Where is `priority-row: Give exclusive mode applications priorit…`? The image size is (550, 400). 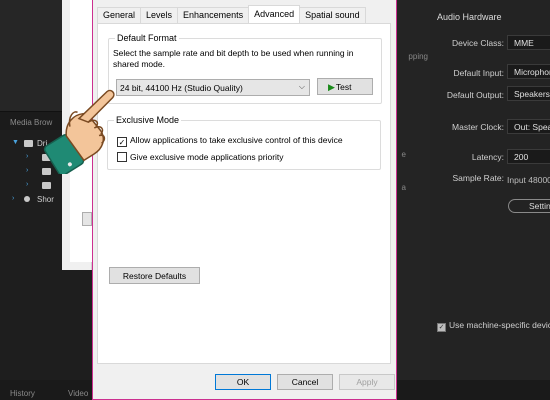 priority-row: Give exclusive mode applications priorit… is located at coordinates (200, 157).